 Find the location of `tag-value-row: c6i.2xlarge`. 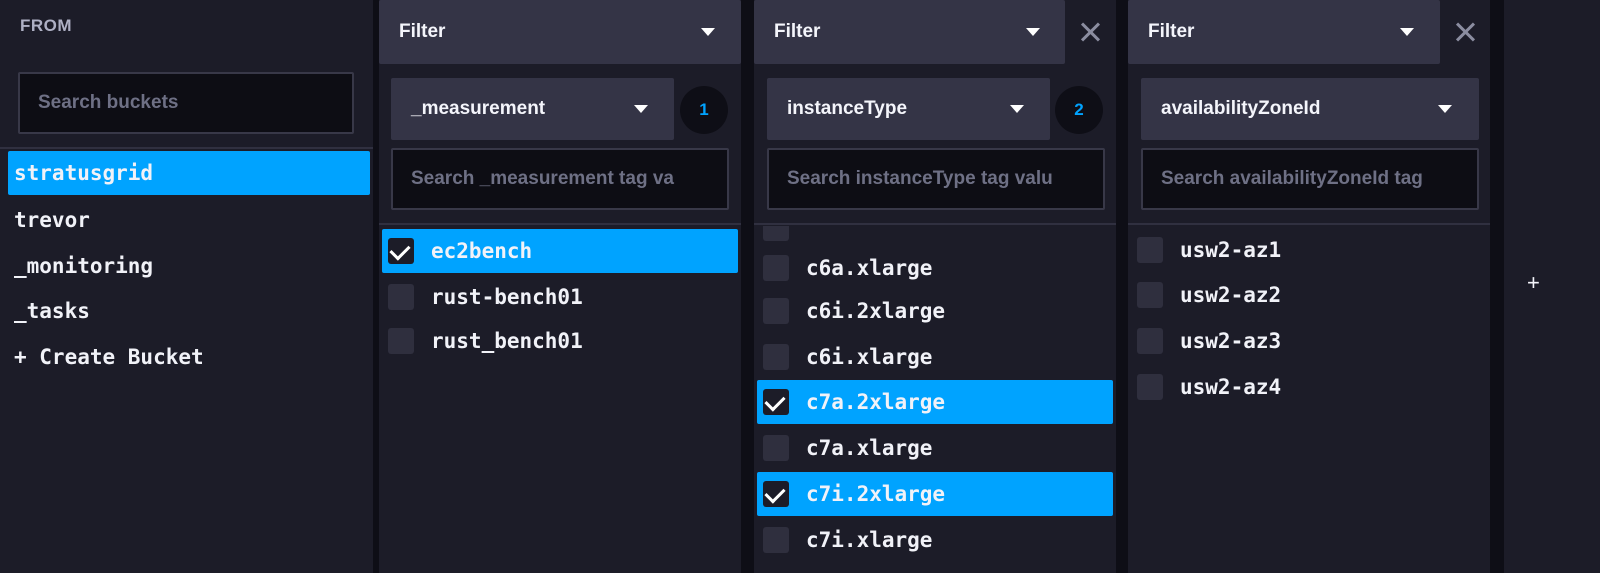

tag-value-row: c6i.2xlarge is located at coordinates (935, 311).